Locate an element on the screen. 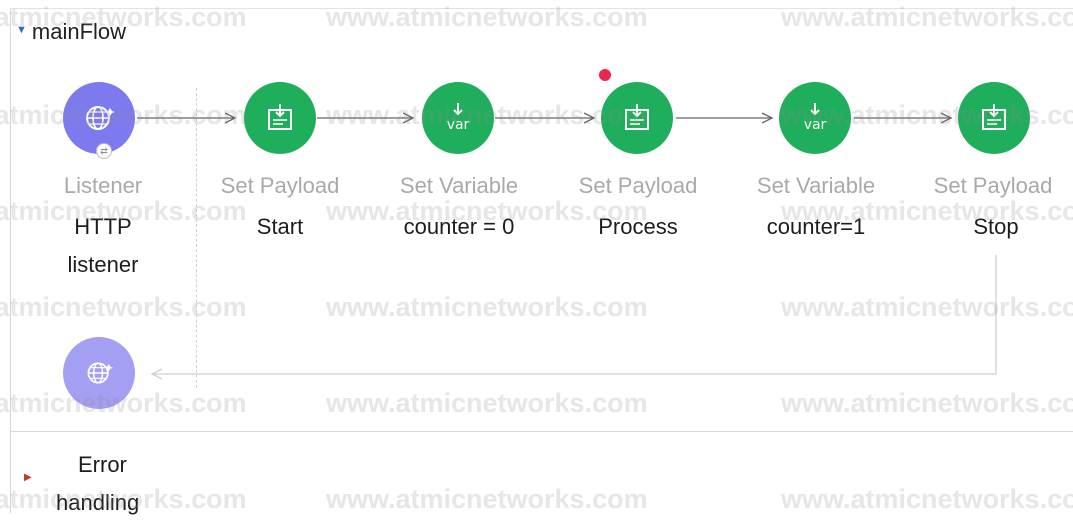  node-name-label: HTTP is located at coordinates (103, 226).